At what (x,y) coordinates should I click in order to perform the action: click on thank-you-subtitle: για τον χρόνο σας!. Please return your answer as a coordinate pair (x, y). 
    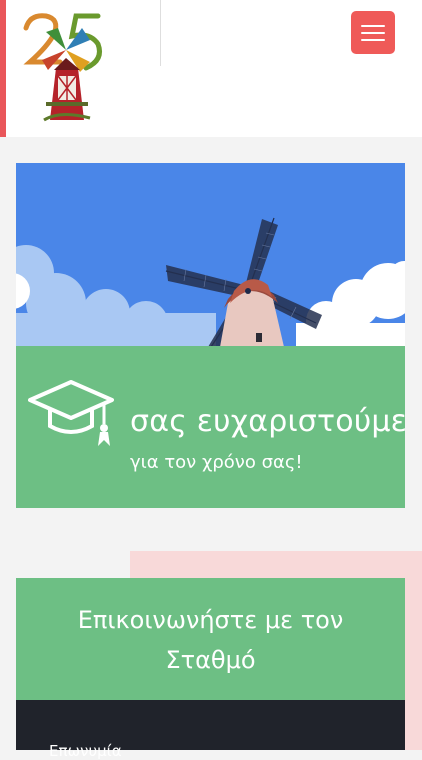
    Looking at the image, I should click on (216, 462).